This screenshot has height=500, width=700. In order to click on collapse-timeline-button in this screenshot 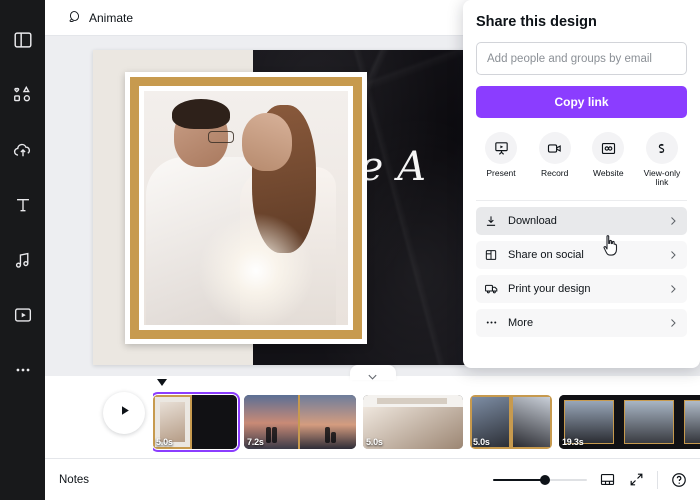, I will do `click(372, 372)`.